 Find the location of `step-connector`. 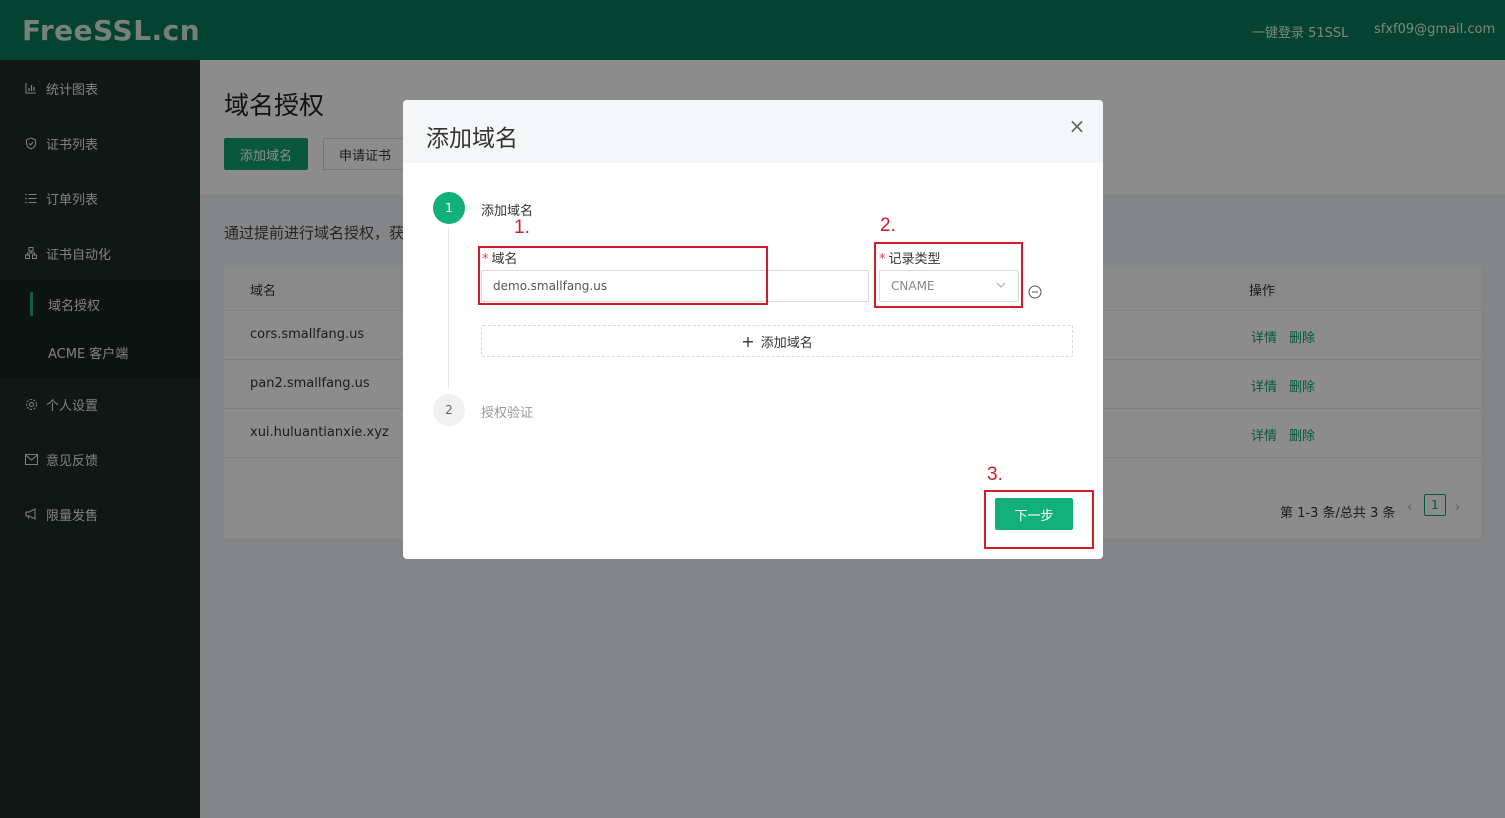

step-connector is located at coordinates (448, 308).